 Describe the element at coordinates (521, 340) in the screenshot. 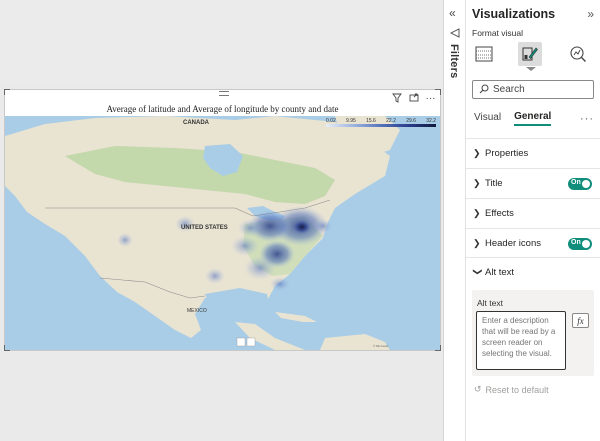

I see `alt-text-input` at that location.